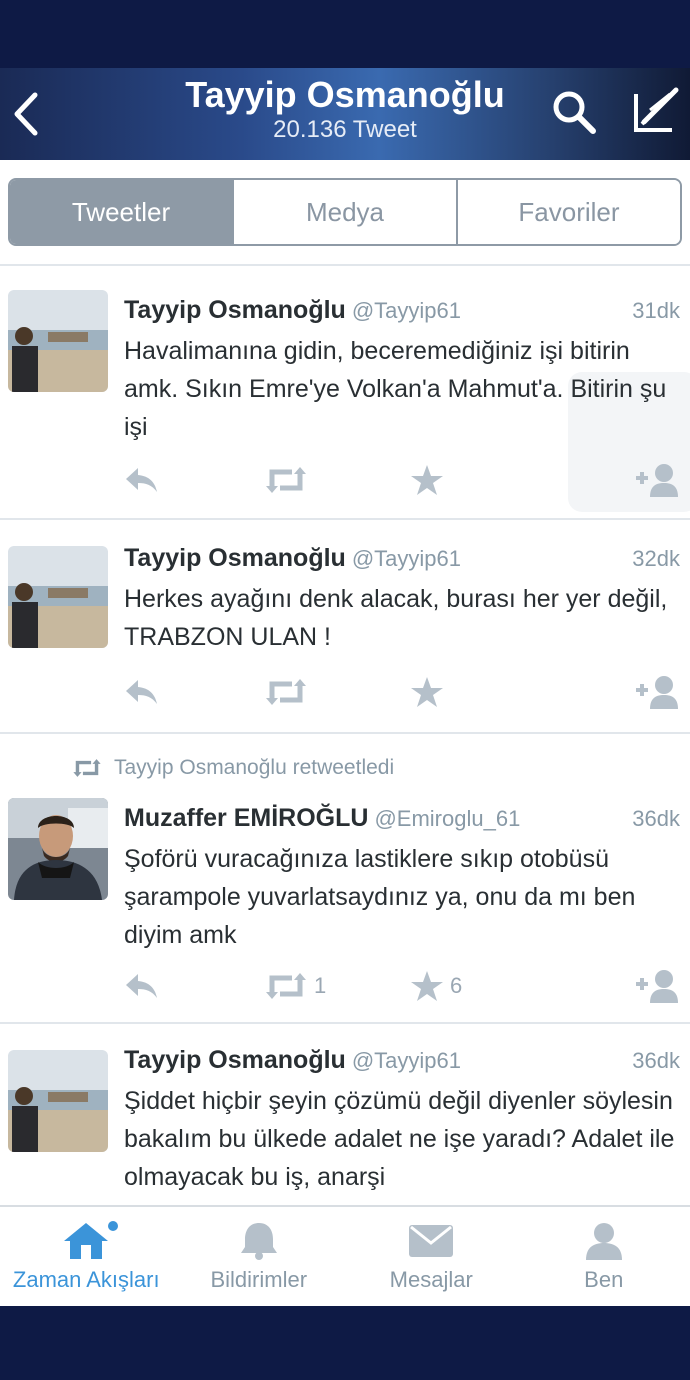 The width and height of the screenshot is (690, 1380). I want to click on compose-button, so click(657, 111).